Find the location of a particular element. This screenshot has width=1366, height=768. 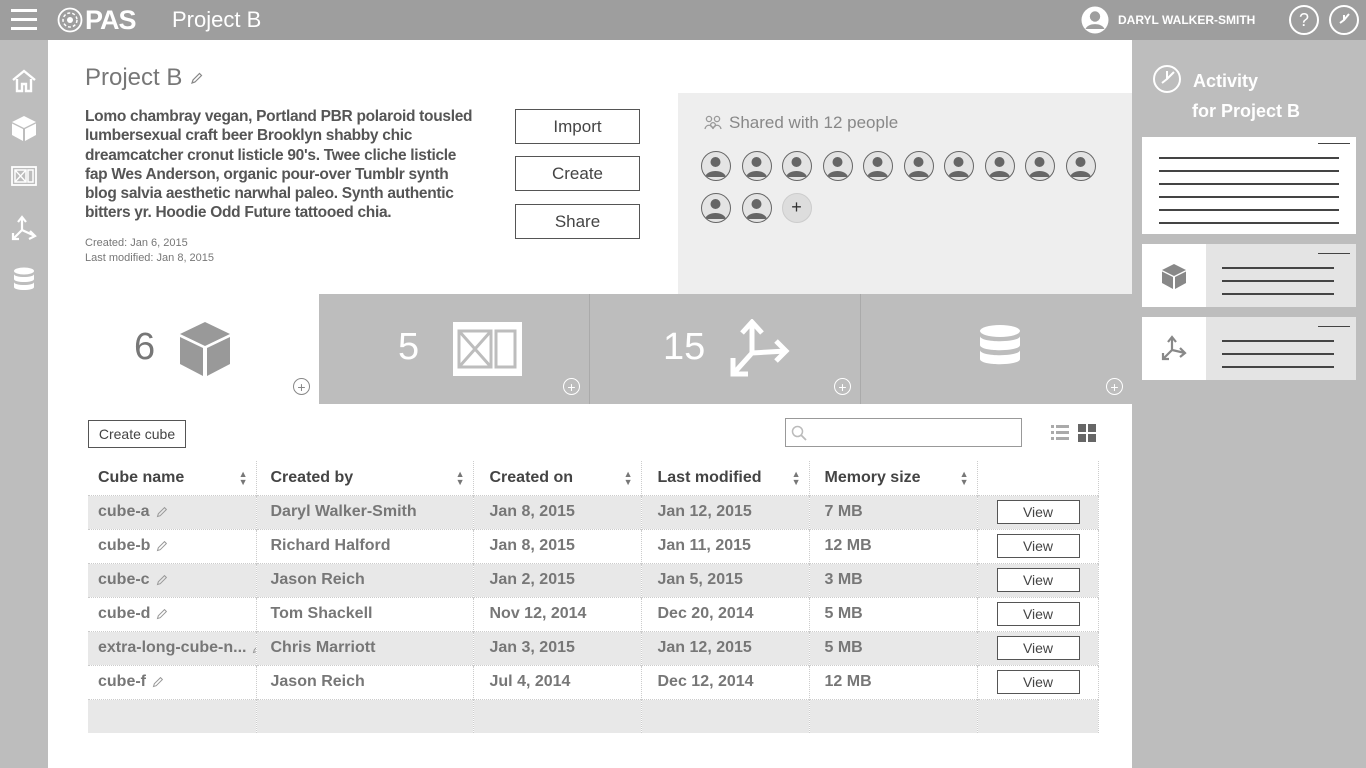

clock-check-icon is located at coordinates (1344, 20).